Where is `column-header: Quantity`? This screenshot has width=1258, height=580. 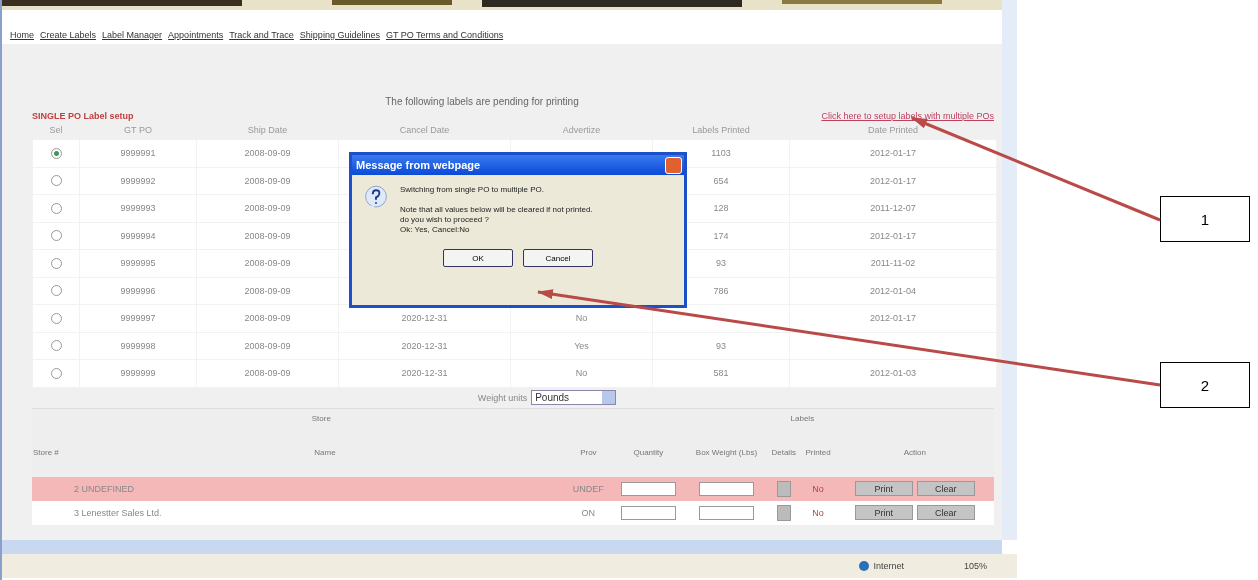
column-header: Quantity is located at coordinates (648, 453).